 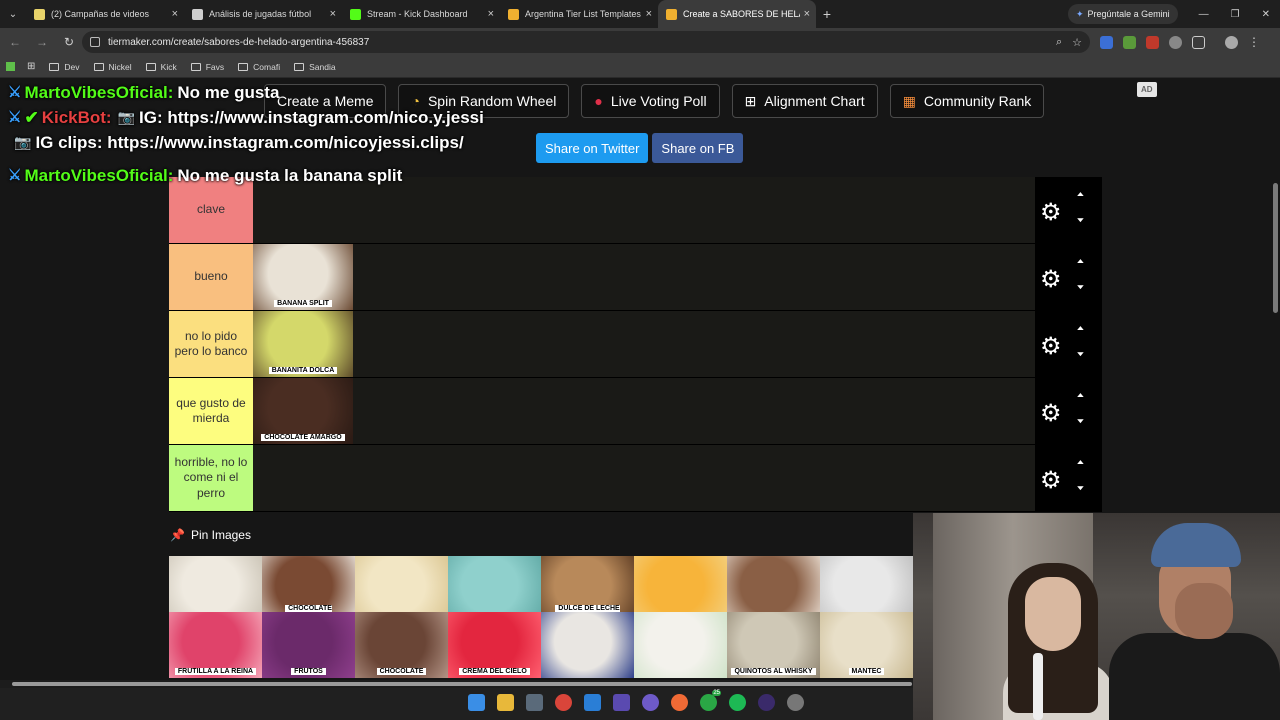 What do you see at coordinates (42, 42) in the screenshot?
I see `forward-icon: →` at bounding box center [42, 42].